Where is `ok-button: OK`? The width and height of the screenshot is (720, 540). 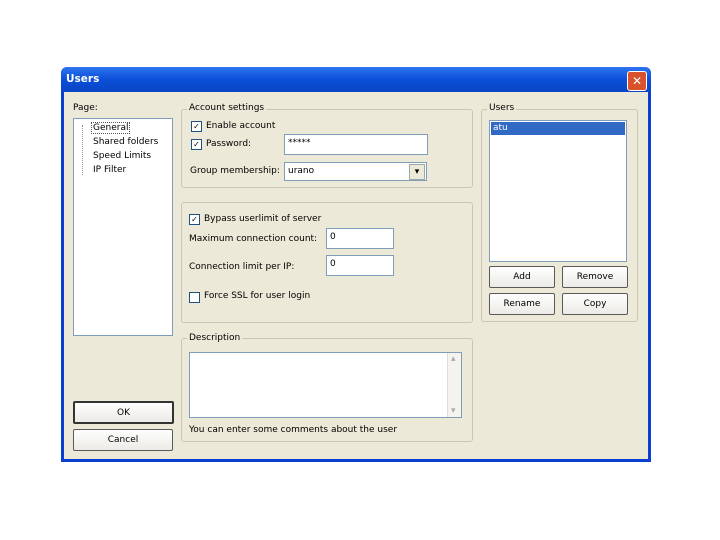 ok-button: OK is located at coordinates (123, 412).